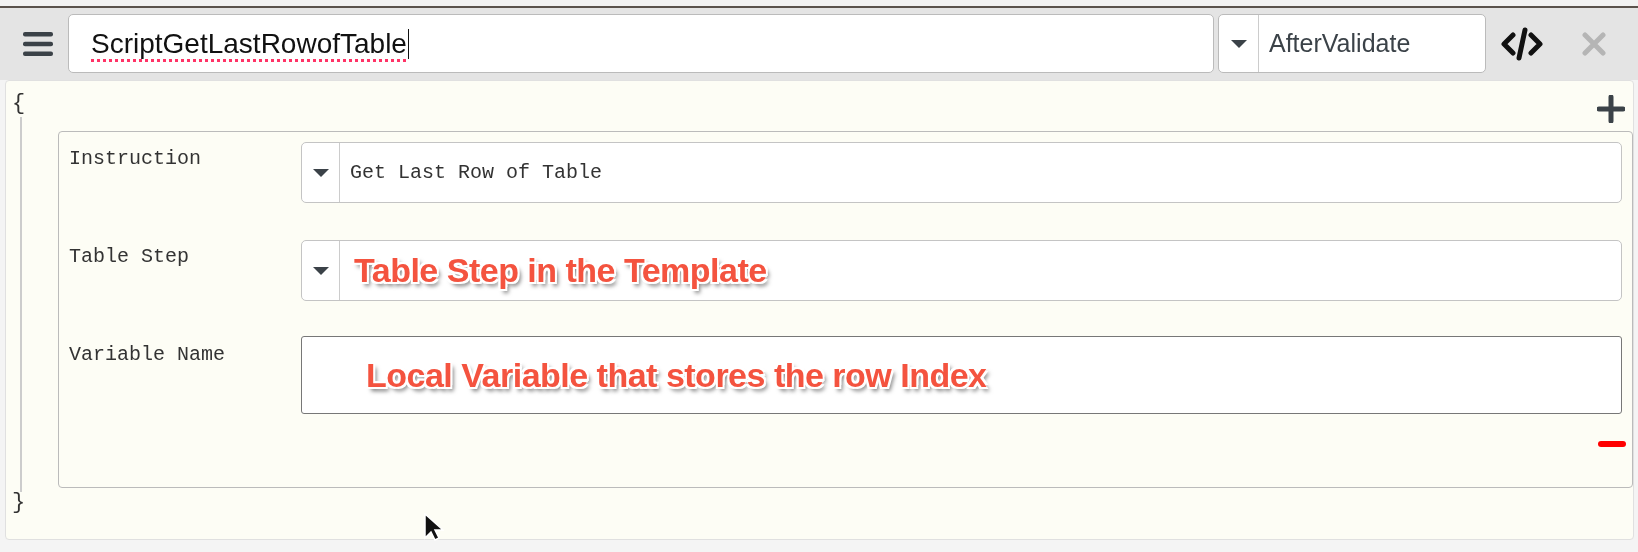 This screenshot has height=552, width=1638. I want to click on add-button, so click(1611, 109).